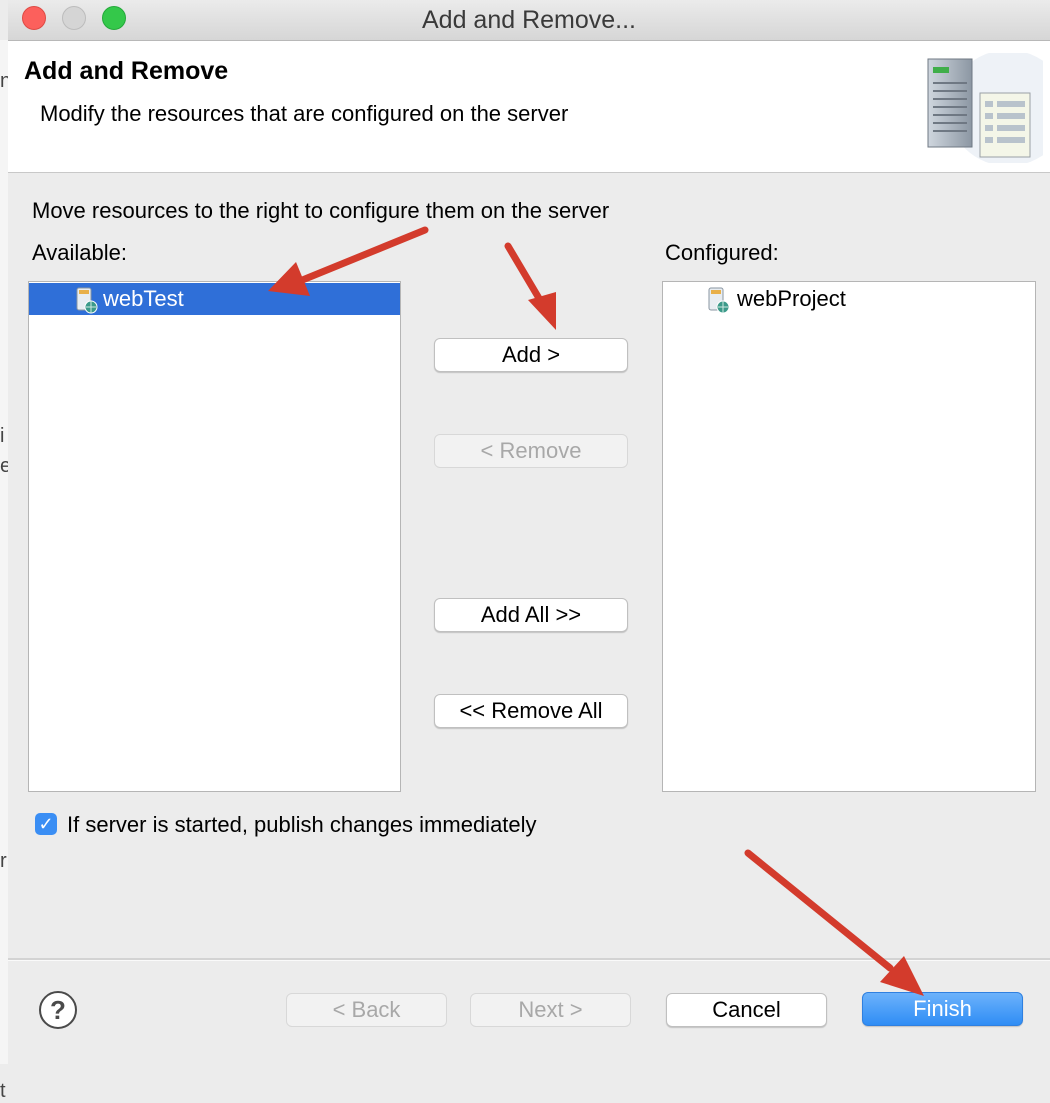  What do you see at coordinates (531, 355) in the screenshot?
I see `add-button: Add >` at bounding box center [531, 355].